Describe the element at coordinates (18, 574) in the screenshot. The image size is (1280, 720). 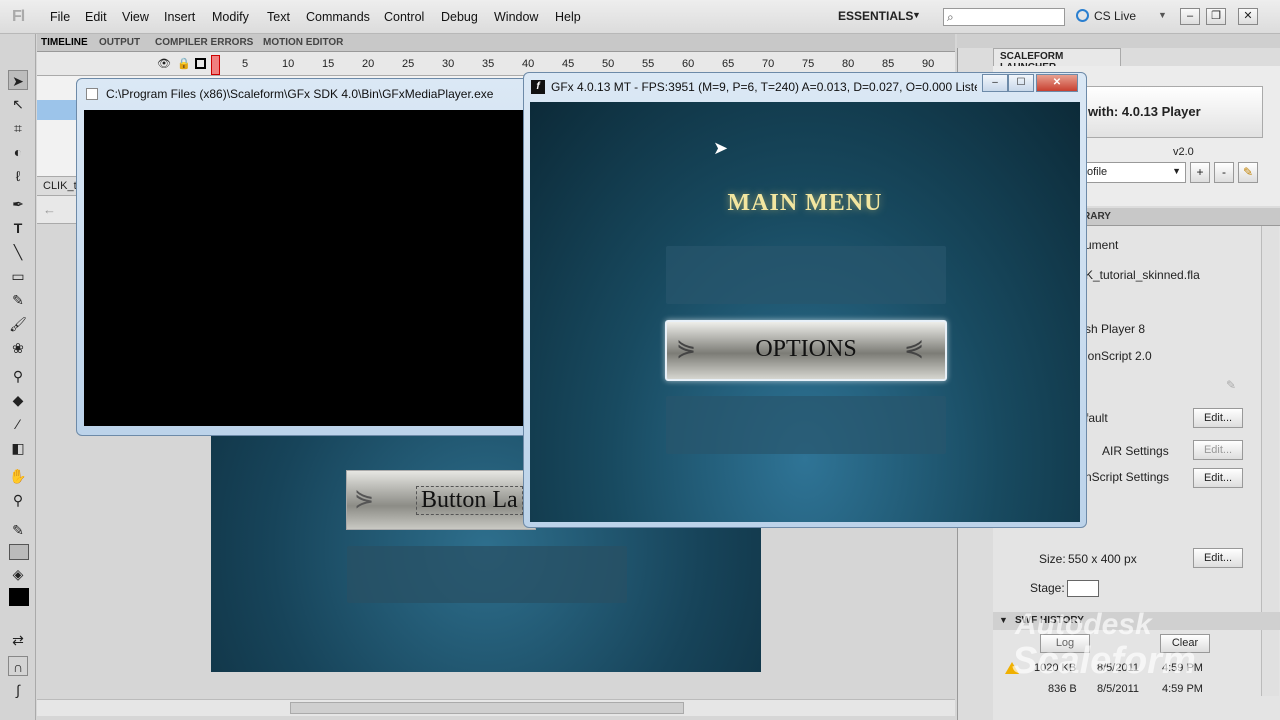
I see `fill-color-icon: ◈` at that location.